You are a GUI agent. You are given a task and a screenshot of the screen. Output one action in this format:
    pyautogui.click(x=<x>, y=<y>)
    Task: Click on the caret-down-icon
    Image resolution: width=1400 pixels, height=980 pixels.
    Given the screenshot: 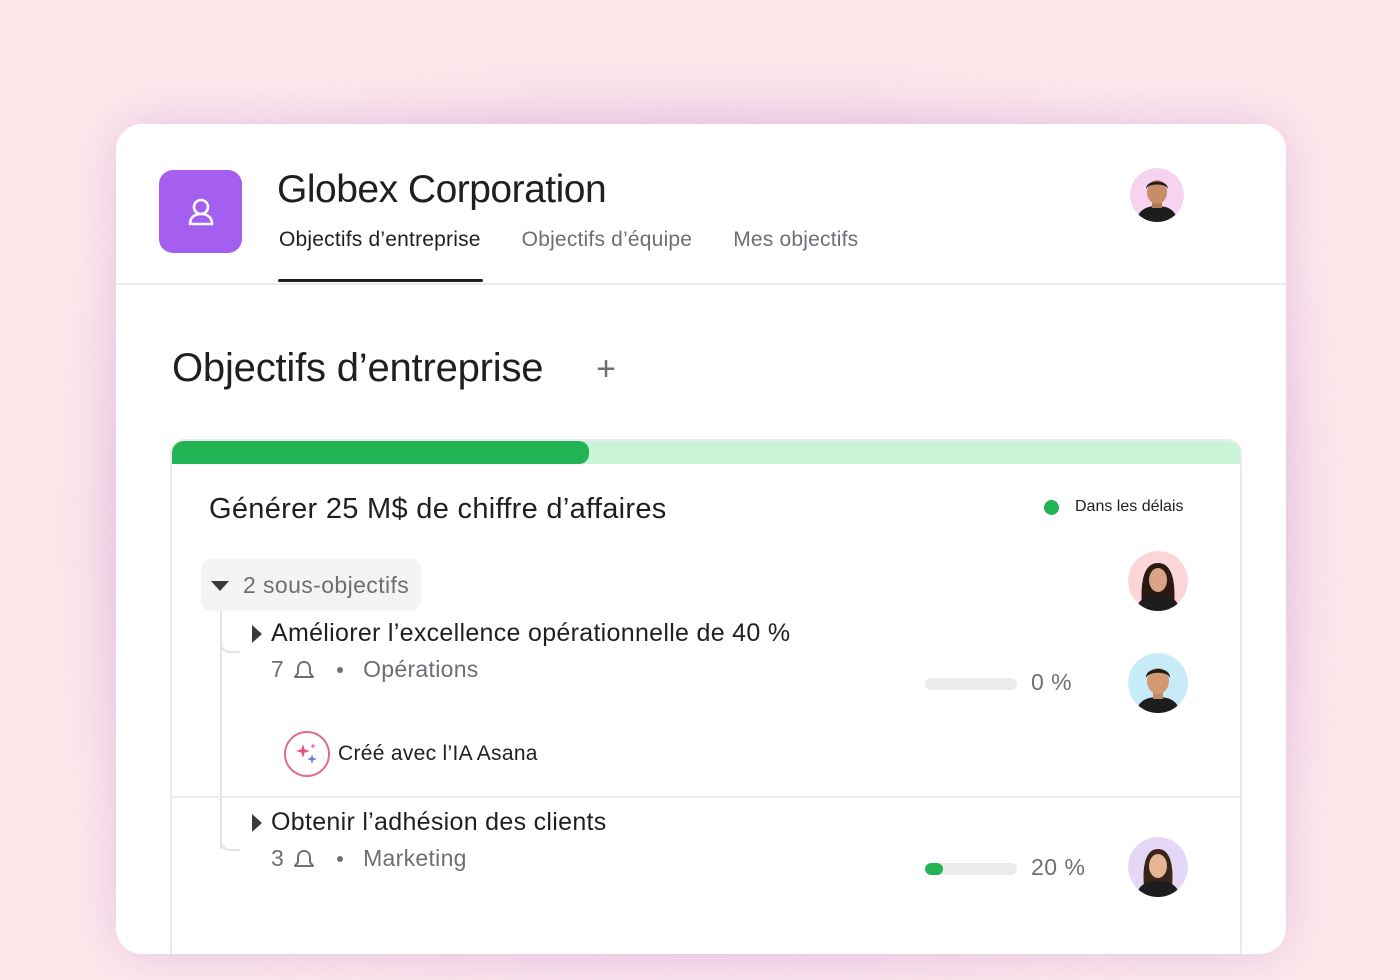 What is the action you would take?
    pyautogui.click(x=220, y=586)
    